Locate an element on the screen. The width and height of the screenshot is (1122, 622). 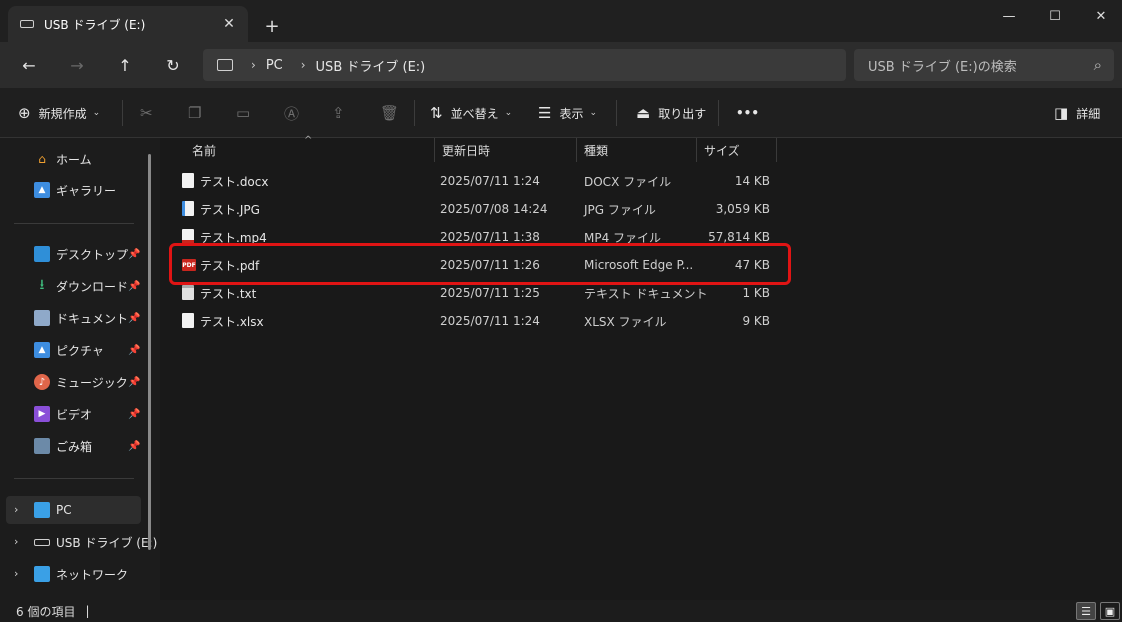
delete-button: 🗑 is located at coordinates (393, 113).